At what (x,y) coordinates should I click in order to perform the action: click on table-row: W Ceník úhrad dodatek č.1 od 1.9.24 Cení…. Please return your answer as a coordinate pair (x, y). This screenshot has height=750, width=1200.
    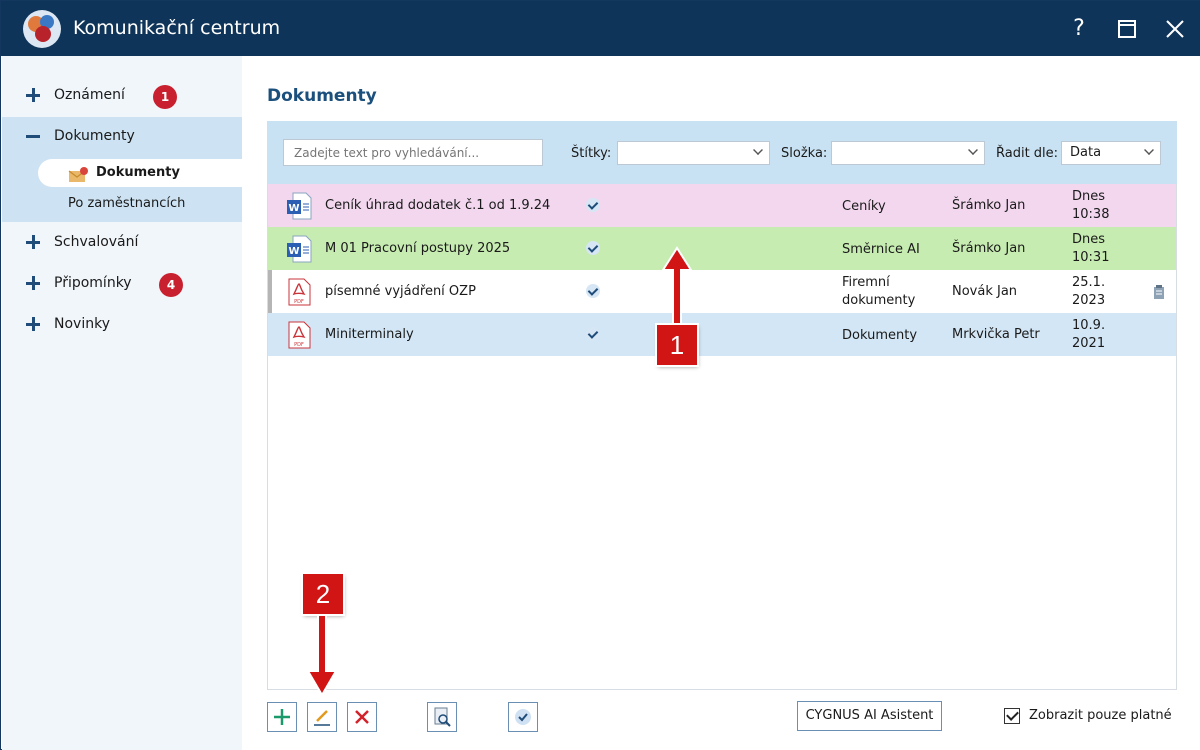
    Looking at the image, I should click on (722, 205).